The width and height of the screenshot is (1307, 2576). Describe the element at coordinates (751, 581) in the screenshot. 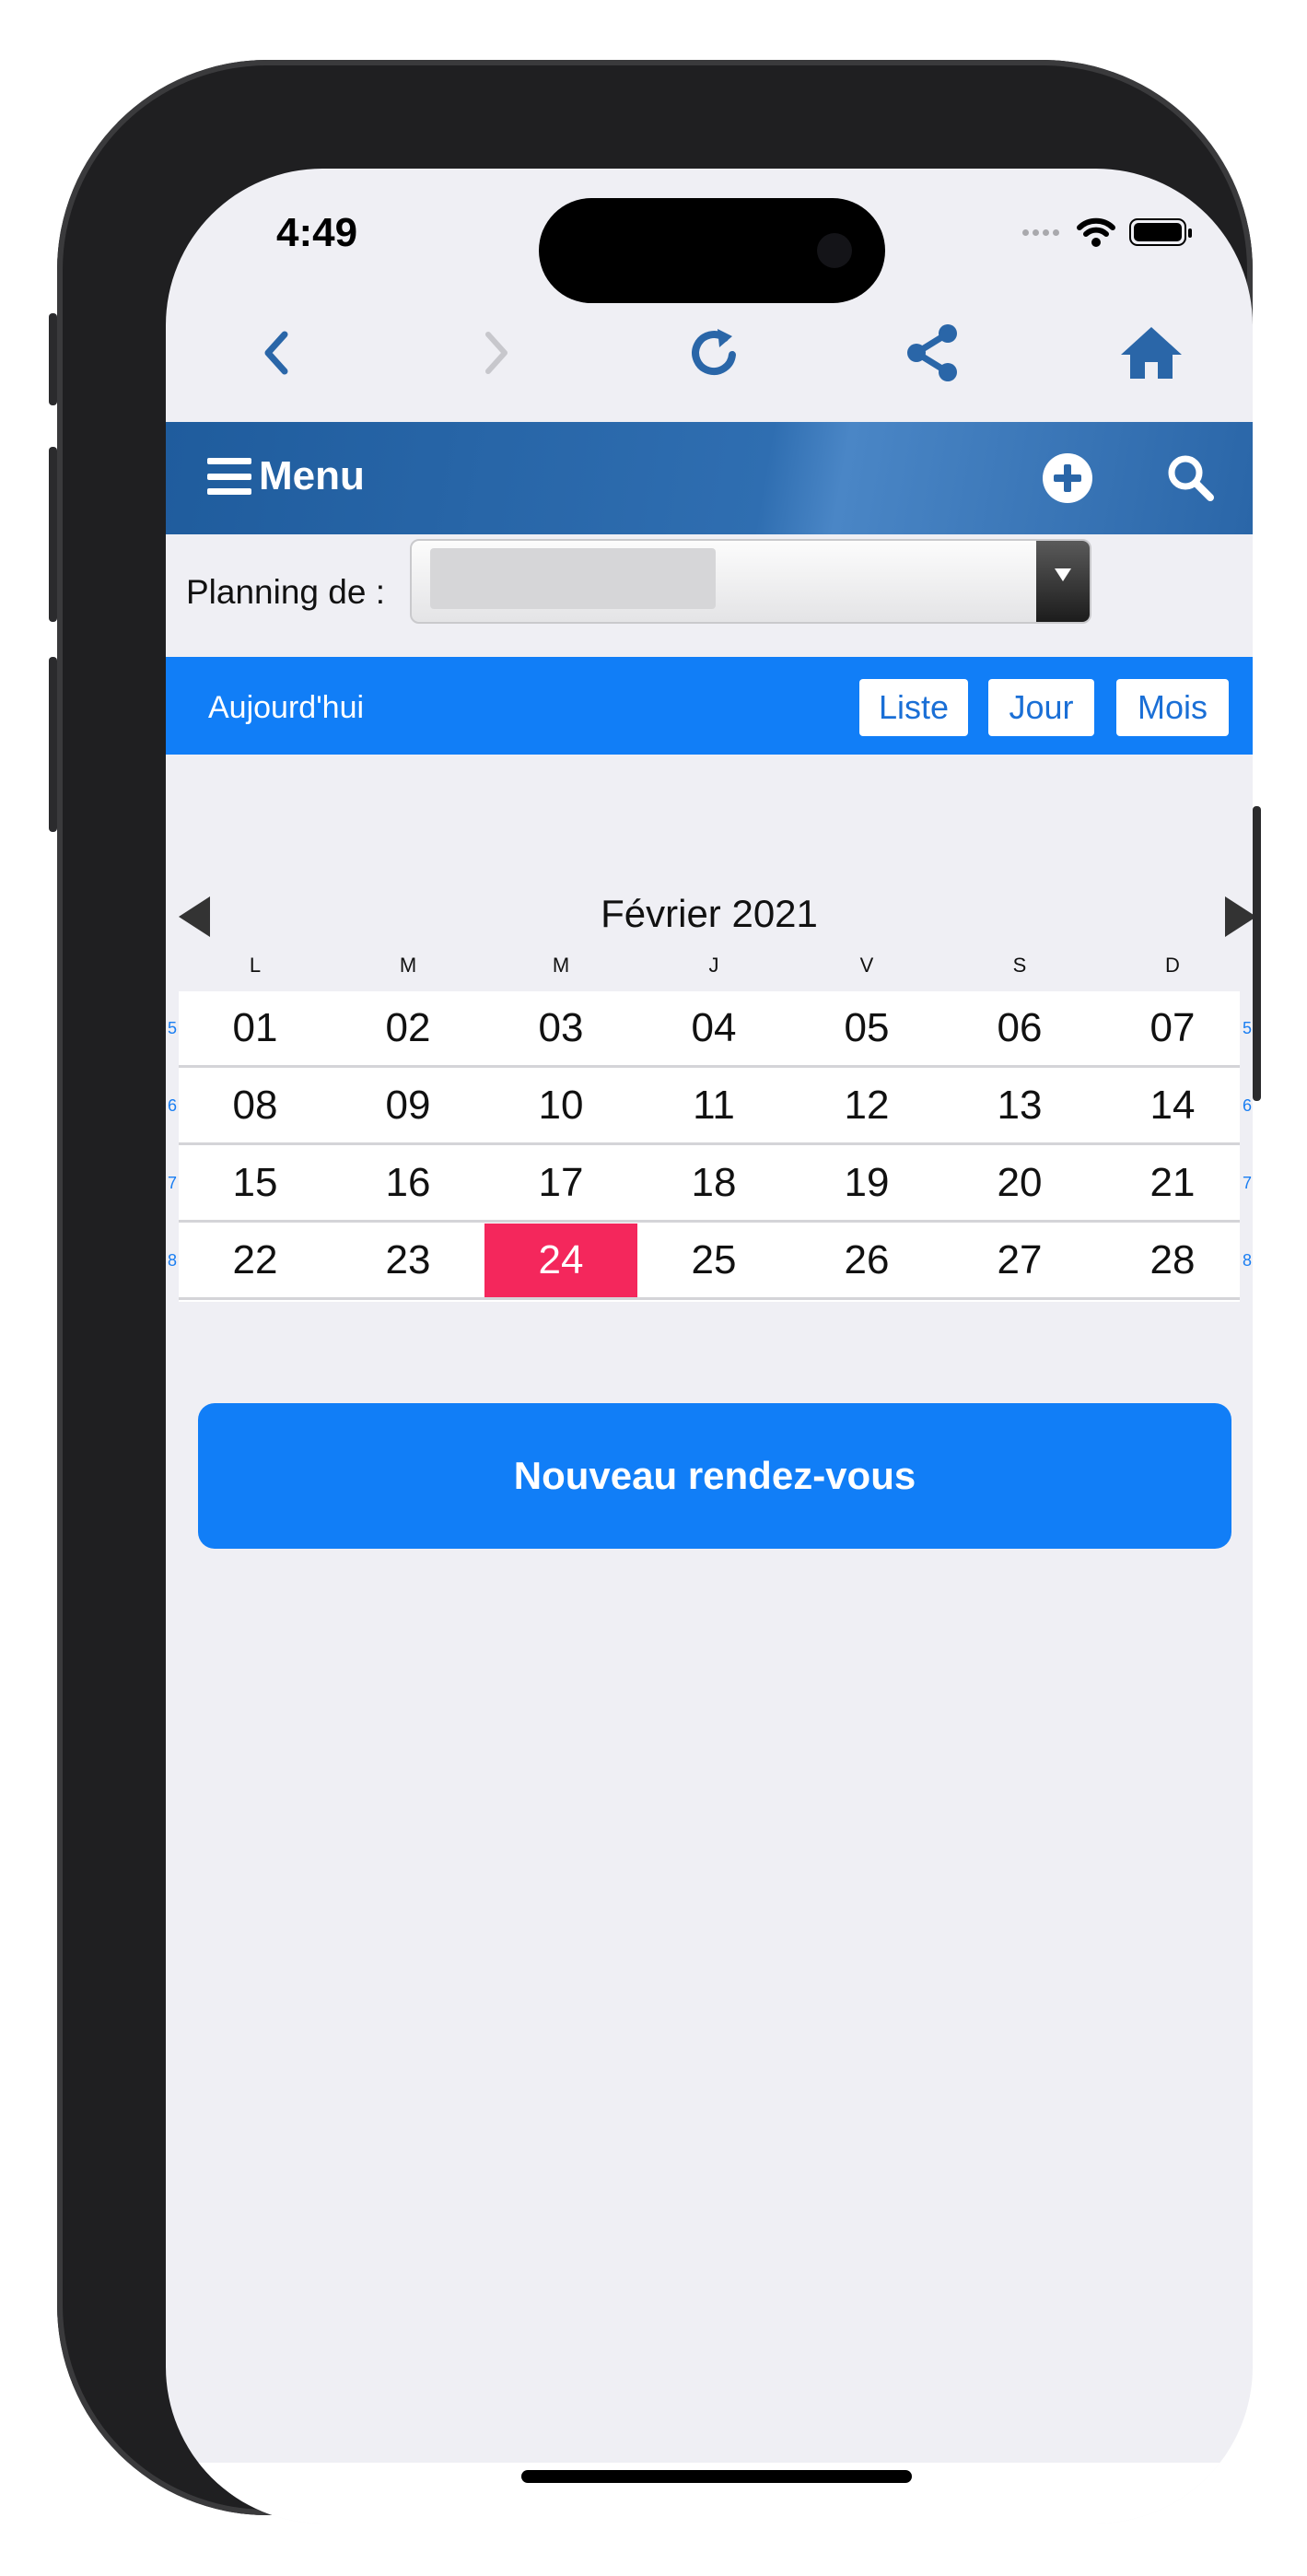

I see `planning-select` at that location.